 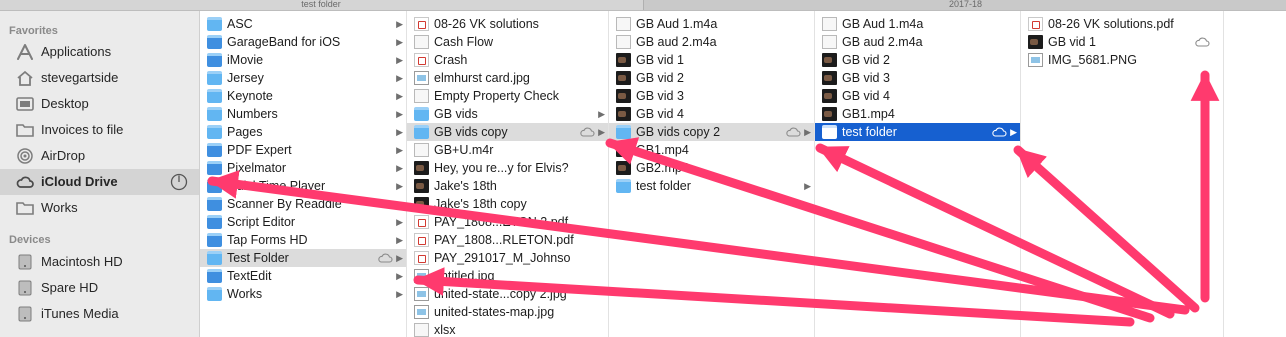 I want to click on pdf-icon, so click(x=1035, y=24).